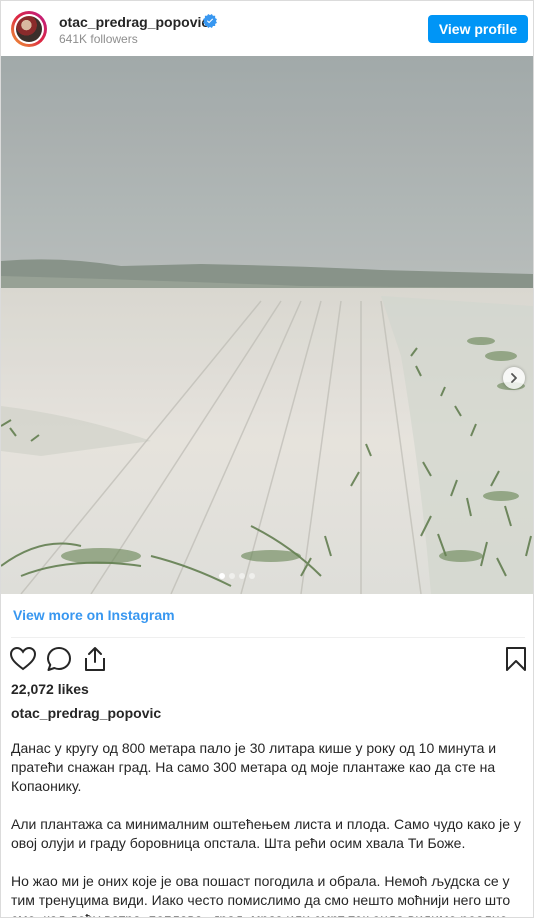  Describe the element at coordinates (98, 39) in the screenshot. I see `follower-count: 641K followers` at that location.